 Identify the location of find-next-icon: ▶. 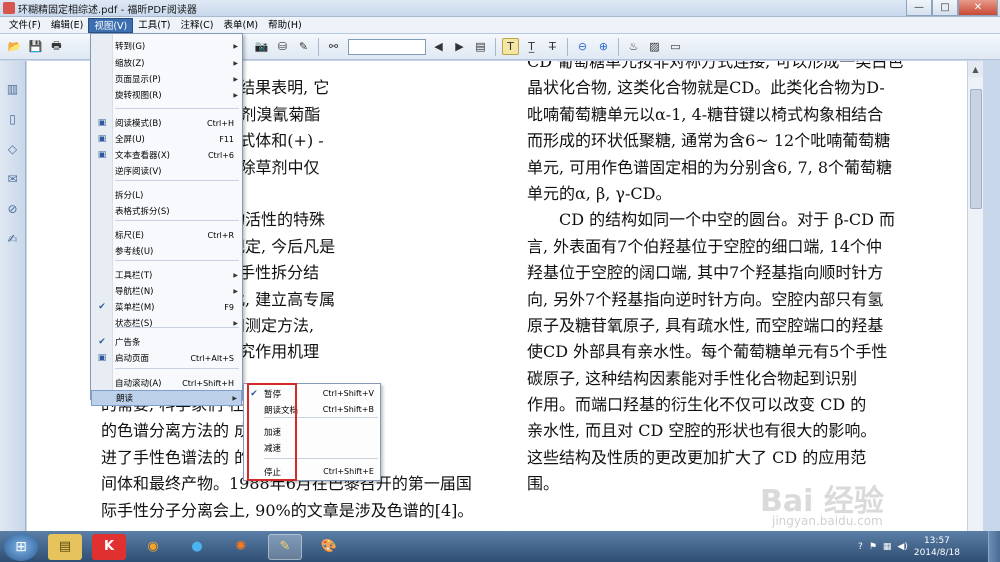
(459, 46).